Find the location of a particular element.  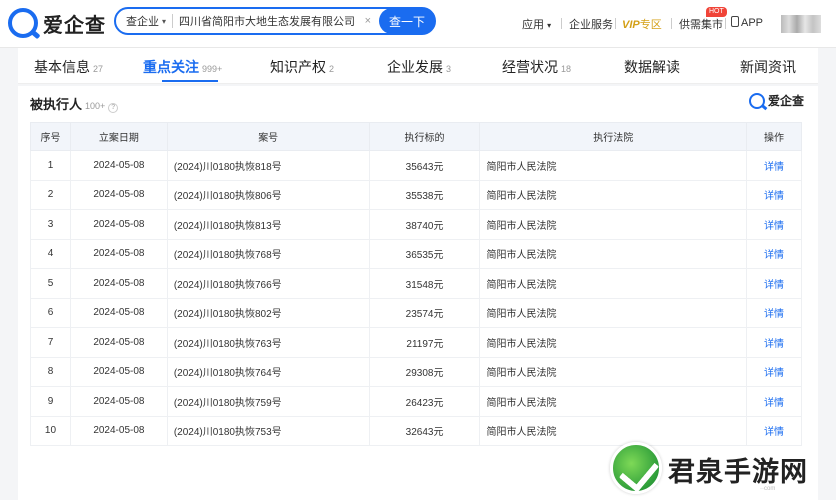

table-header-row: 序号 立案日期 案号 执行标的 执行法院 操作 is located at coordinates (416, 136).